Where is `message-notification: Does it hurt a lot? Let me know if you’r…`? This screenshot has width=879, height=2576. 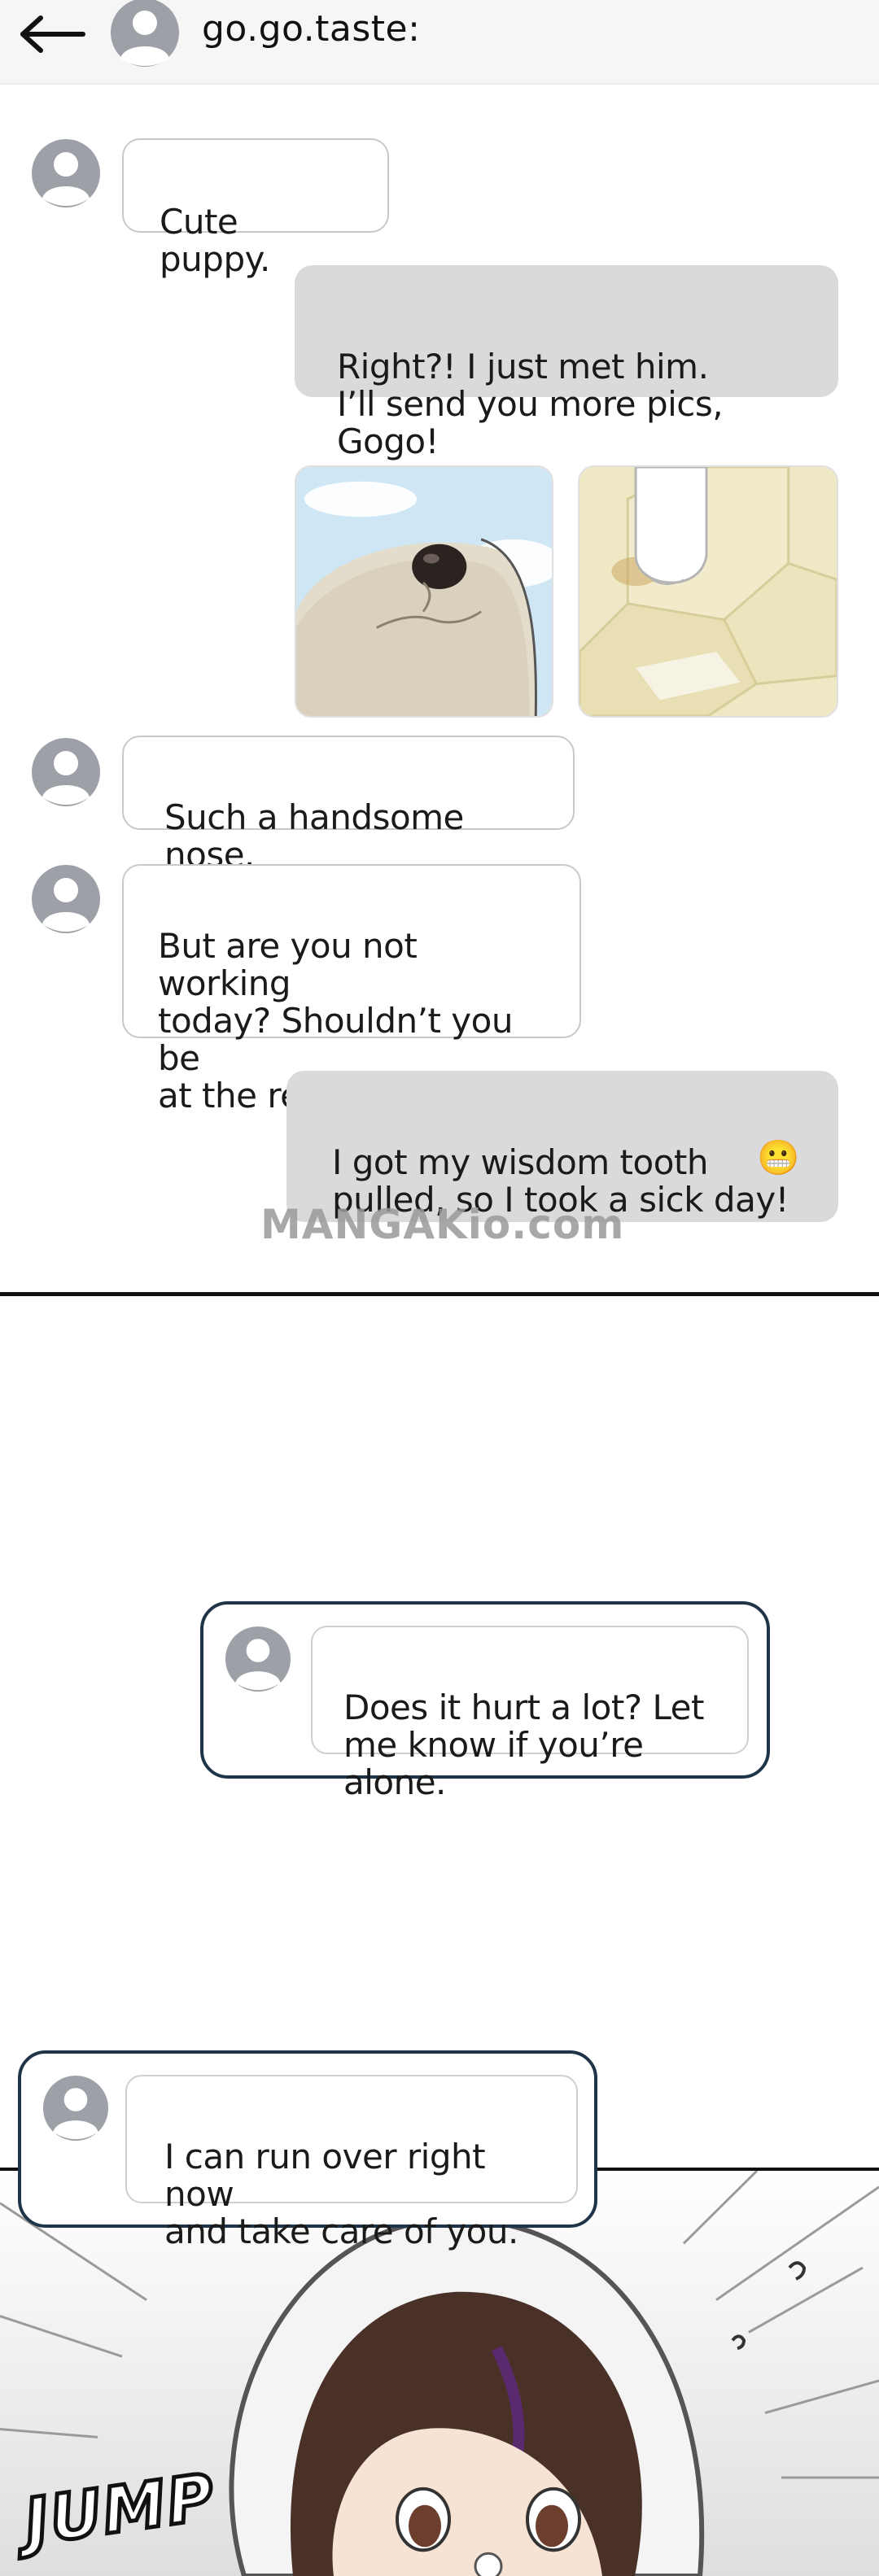
message-notification: Does it hurt a lot? Let me know if you’r… is located at coordinates (485, 1701).